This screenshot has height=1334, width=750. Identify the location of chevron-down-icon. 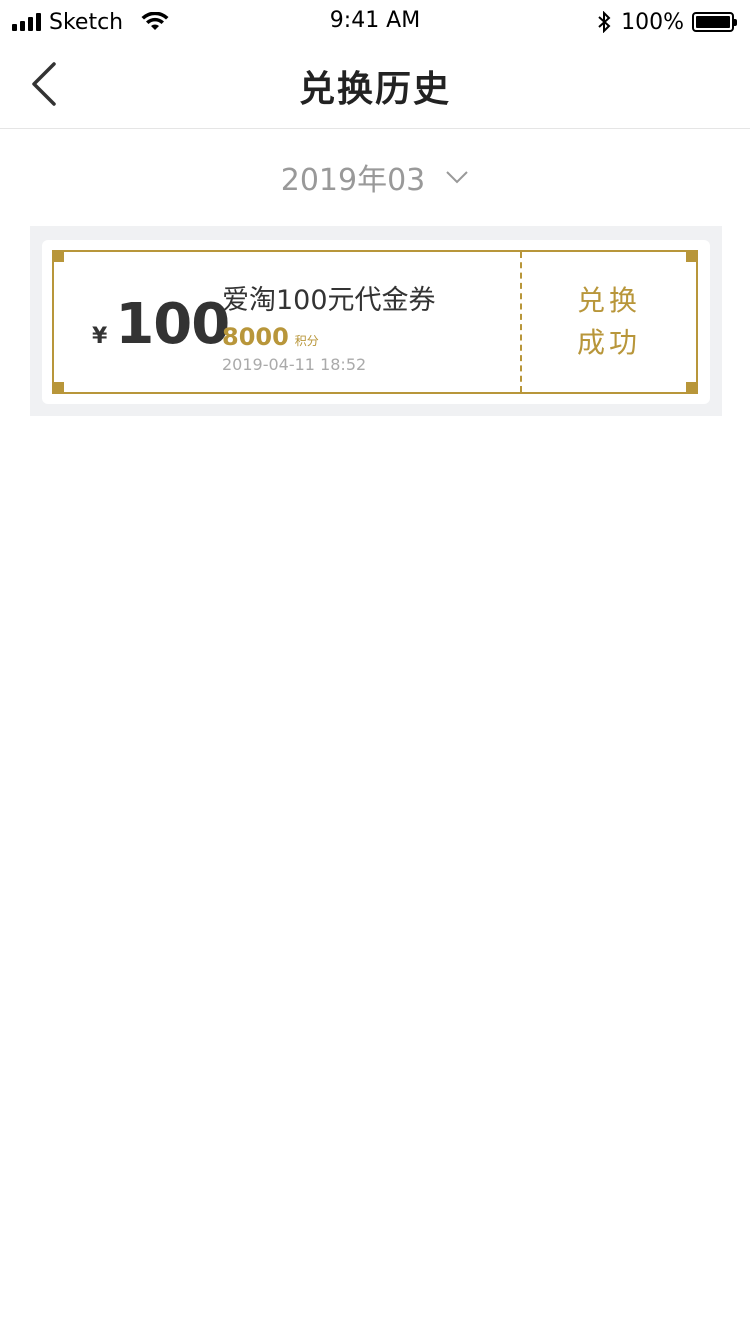
(457, 177).